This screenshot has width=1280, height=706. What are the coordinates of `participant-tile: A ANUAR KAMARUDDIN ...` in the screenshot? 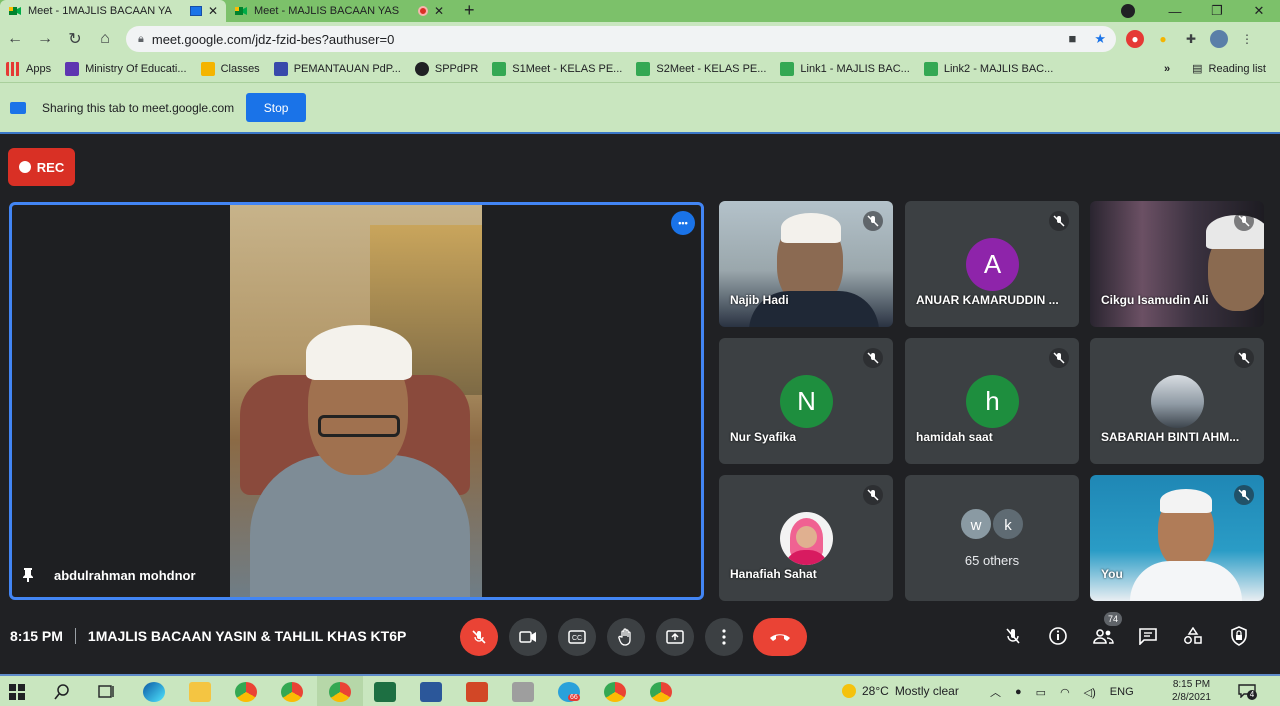 It's located at (992, 264).